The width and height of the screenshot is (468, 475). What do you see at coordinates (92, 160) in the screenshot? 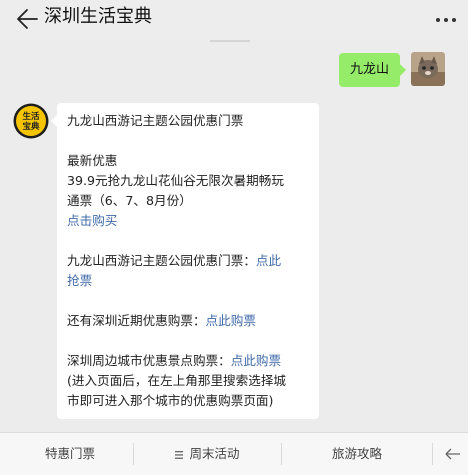
I see `message-line: 最新优惠` at bounding box center [92, 160].